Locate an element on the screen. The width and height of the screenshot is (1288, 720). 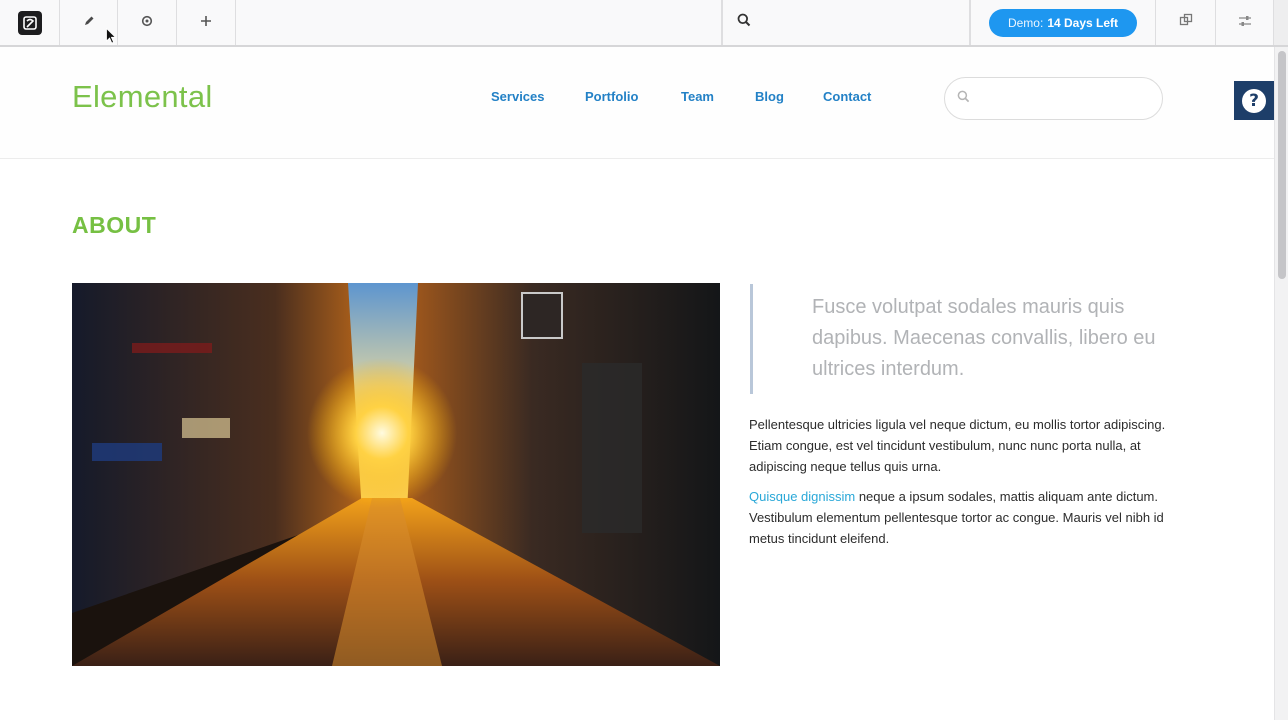
help-icon: ? is located at coordinates (1254, 100).